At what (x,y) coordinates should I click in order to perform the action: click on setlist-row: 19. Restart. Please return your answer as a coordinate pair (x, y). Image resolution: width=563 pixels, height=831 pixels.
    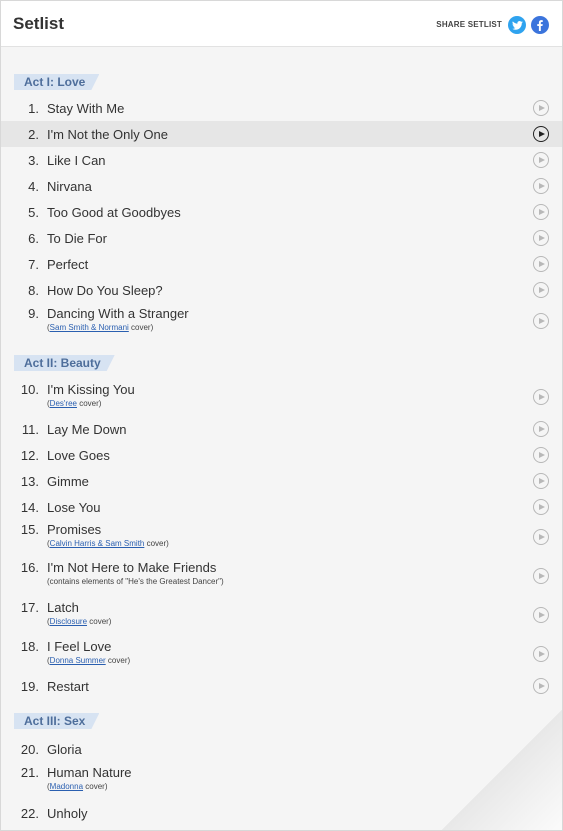
    Looking at the image, I should click on (281, 686).